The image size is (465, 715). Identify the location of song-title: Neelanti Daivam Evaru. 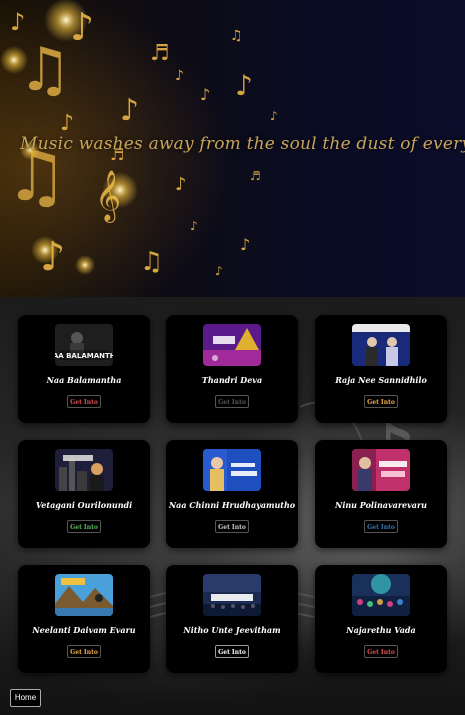
(84, 630).